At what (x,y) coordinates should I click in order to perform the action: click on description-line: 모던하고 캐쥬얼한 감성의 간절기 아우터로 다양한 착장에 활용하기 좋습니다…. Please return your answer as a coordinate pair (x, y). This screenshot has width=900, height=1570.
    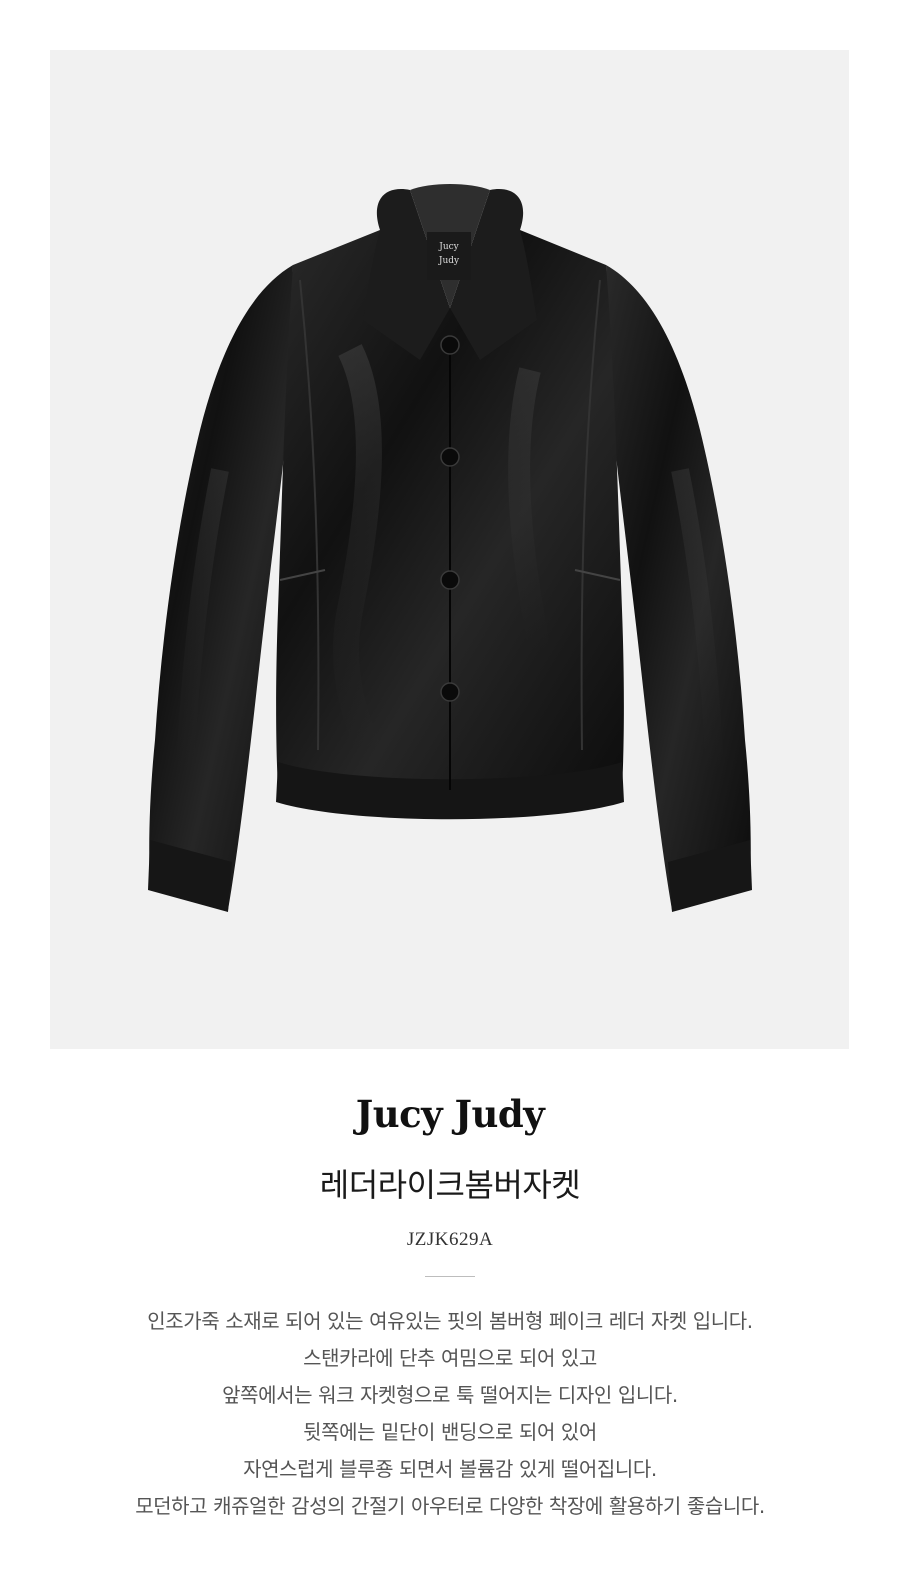
    Looking at the image, I should click on (450, 1506).